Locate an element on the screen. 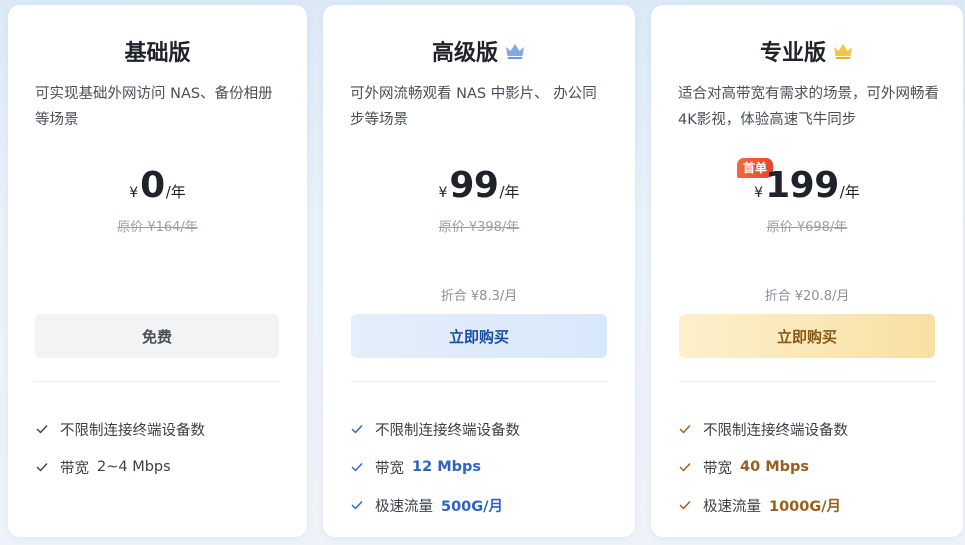 The image size is (965, 545). feature-item: 带宽 40 Mbps is located at coordinates (811, 467).